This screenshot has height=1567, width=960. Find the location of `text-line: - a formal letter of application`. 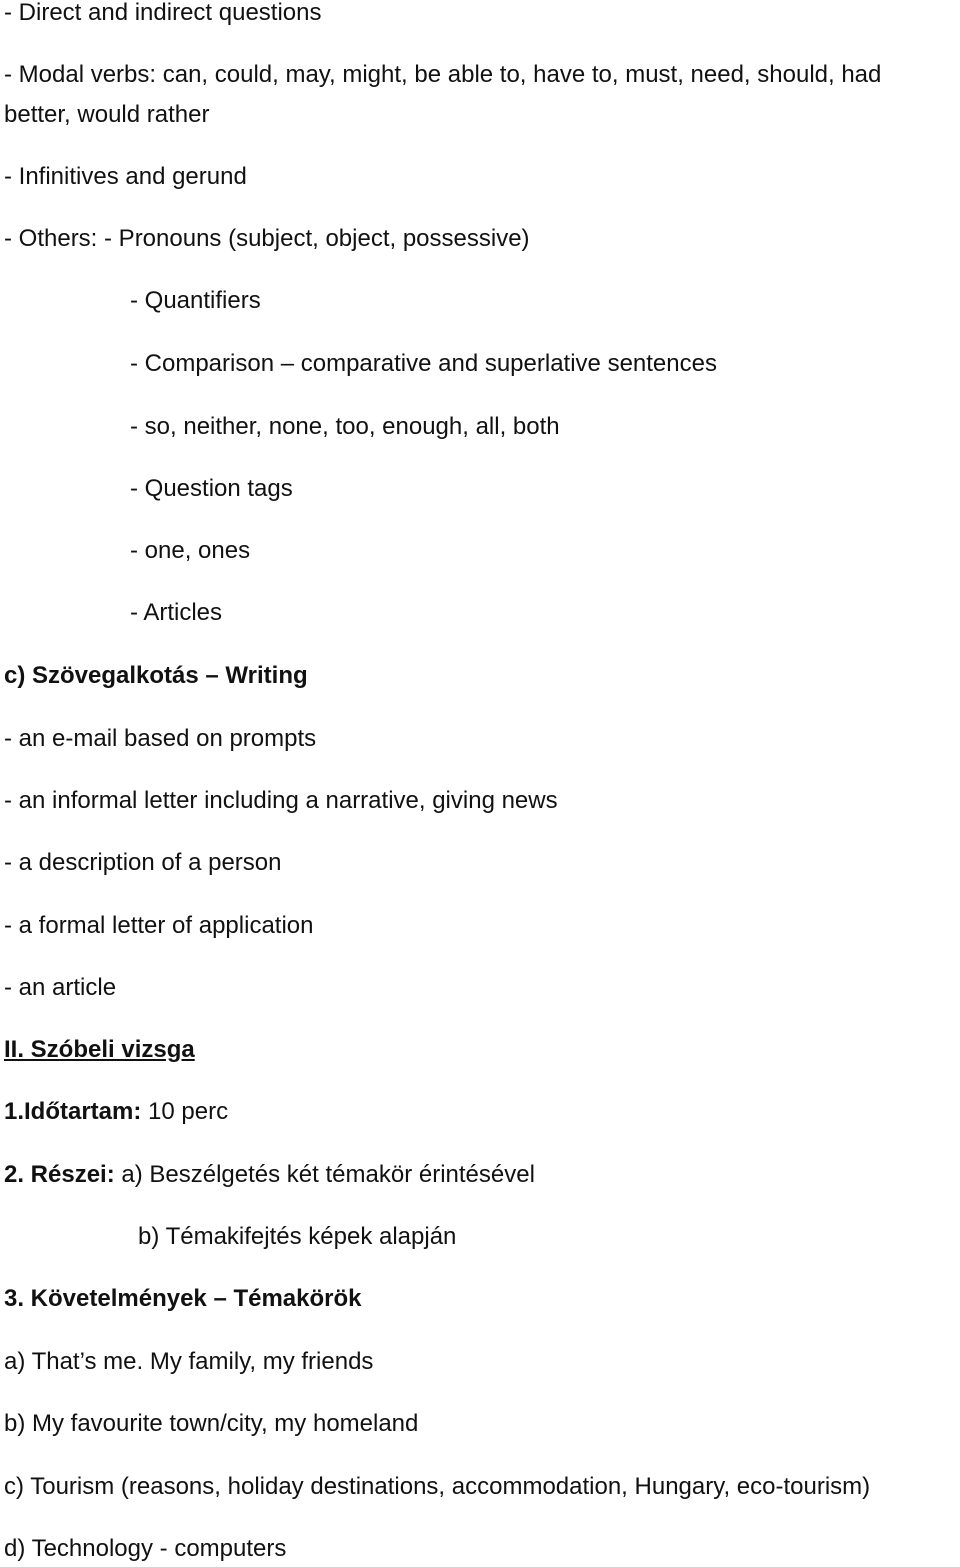

text-line: - a formal letter of application is located at coordinates (159, 925).